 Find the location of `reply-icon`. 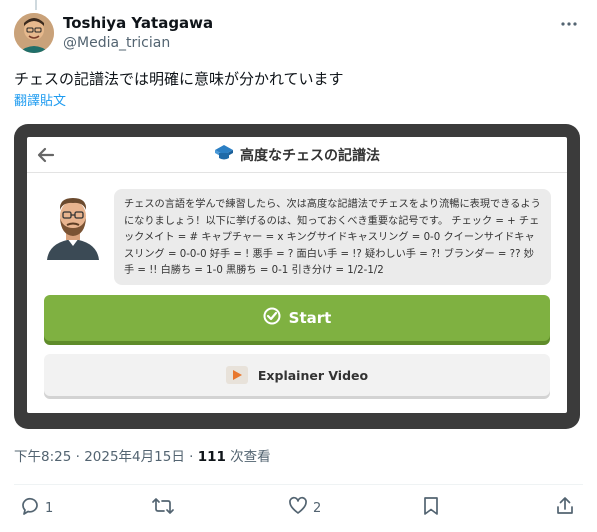

reply-icon is located at coordinates (30, 508).